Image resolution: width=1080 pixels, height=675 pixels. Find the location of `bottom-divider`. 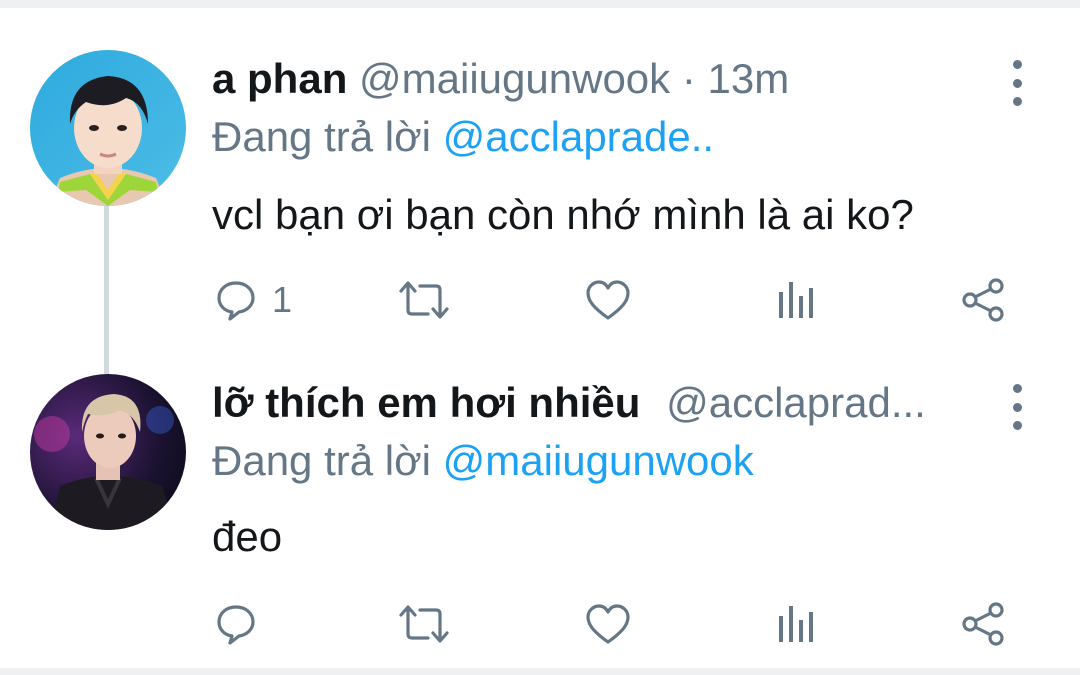

bottom-divider is located at coordinates (540, 671).